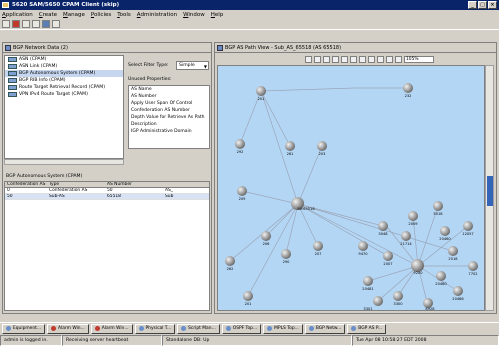 The height and width of the screenshot is (346, 499). Describe the element at coordinates (398, 59) in the screenshot. I see `zoom-out-icon` at that location.